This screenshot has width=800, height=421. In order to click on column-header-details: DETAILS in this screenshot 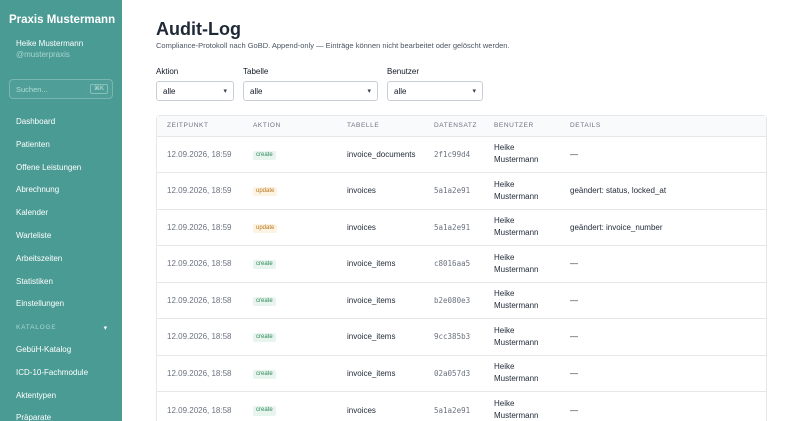, I will do `click(585, 126)`.